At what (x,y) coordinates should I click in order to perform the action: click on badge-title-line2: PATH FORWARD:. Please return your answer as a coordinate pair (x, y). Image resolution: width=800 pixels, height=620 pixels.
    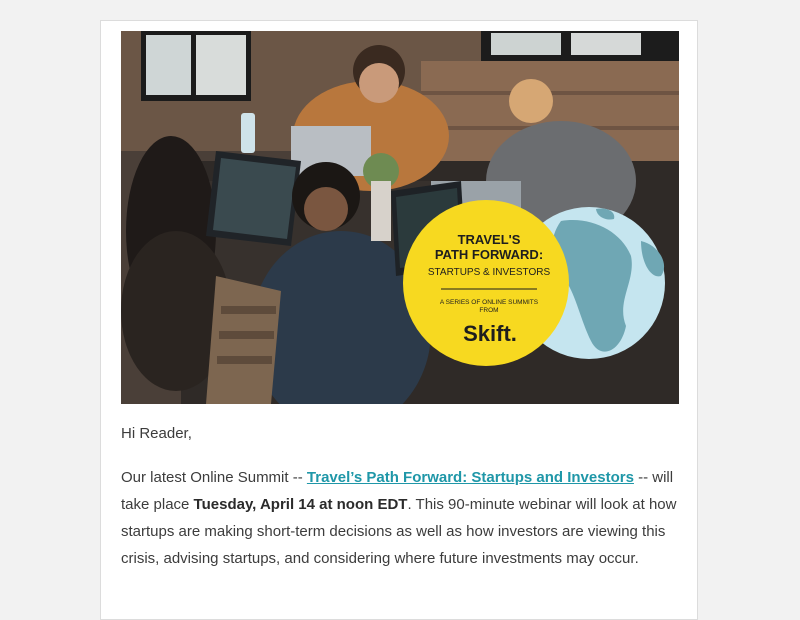
    Looking at the image, I should click on (489, 254).